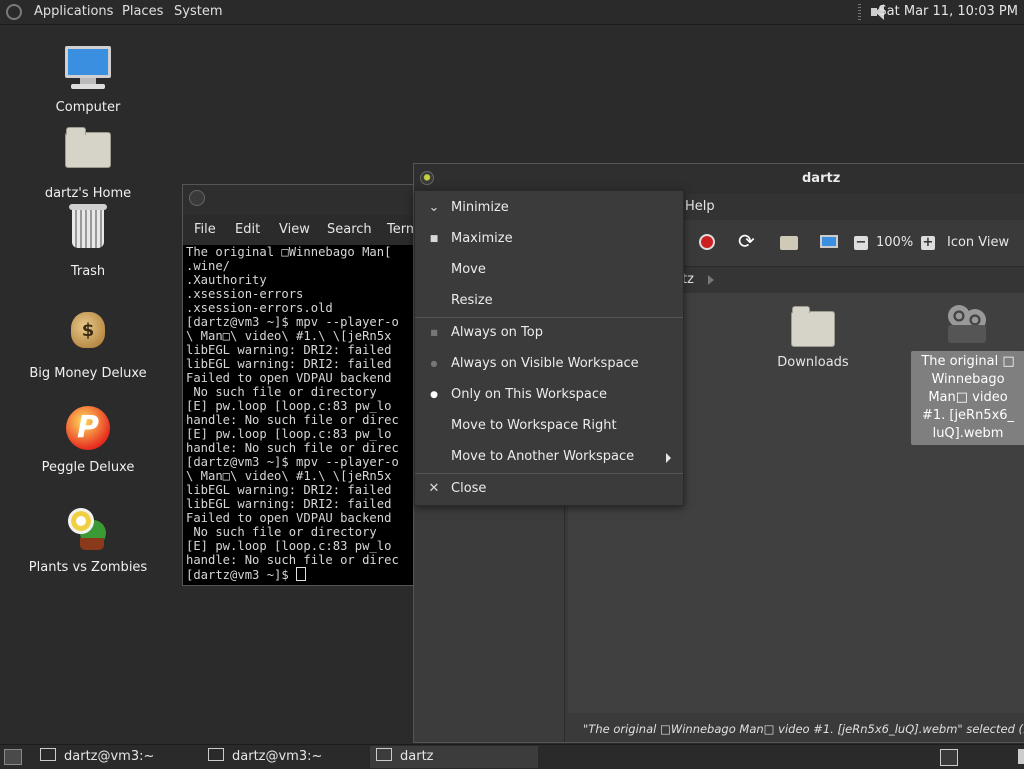 This screenshot has width=1024, height=769. I want to click on clock: Sat Mar 11, 10:03 PM, so click(948, 12).